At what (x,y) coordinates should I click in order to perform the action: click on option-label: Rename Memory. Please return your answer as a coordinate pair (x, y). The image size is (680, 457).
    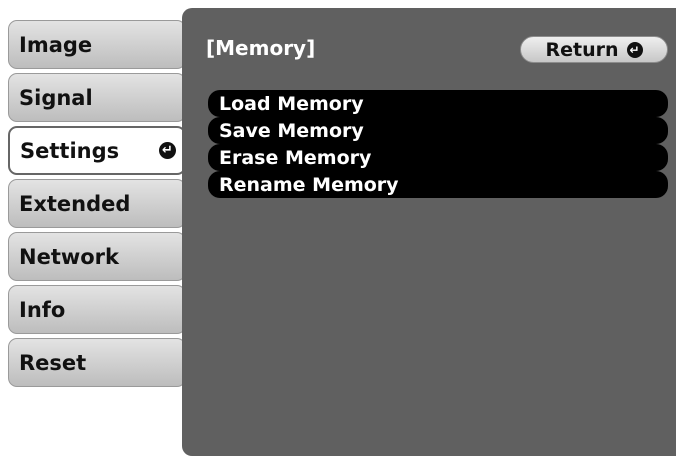
    Looking at the image, I should click on (309, 184).